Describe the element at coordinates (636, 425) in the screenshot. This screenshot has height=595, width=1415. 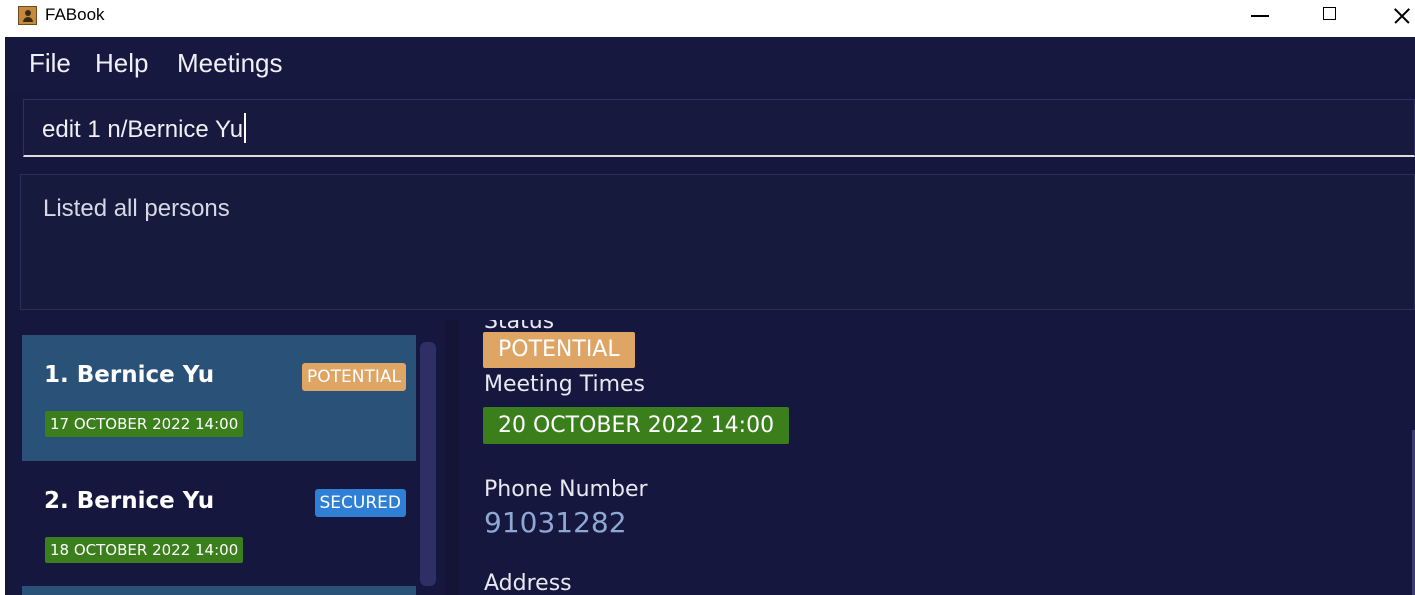
I see `detail-meeting-tag: 20 OCTOBER 2022 14:00` at that location.